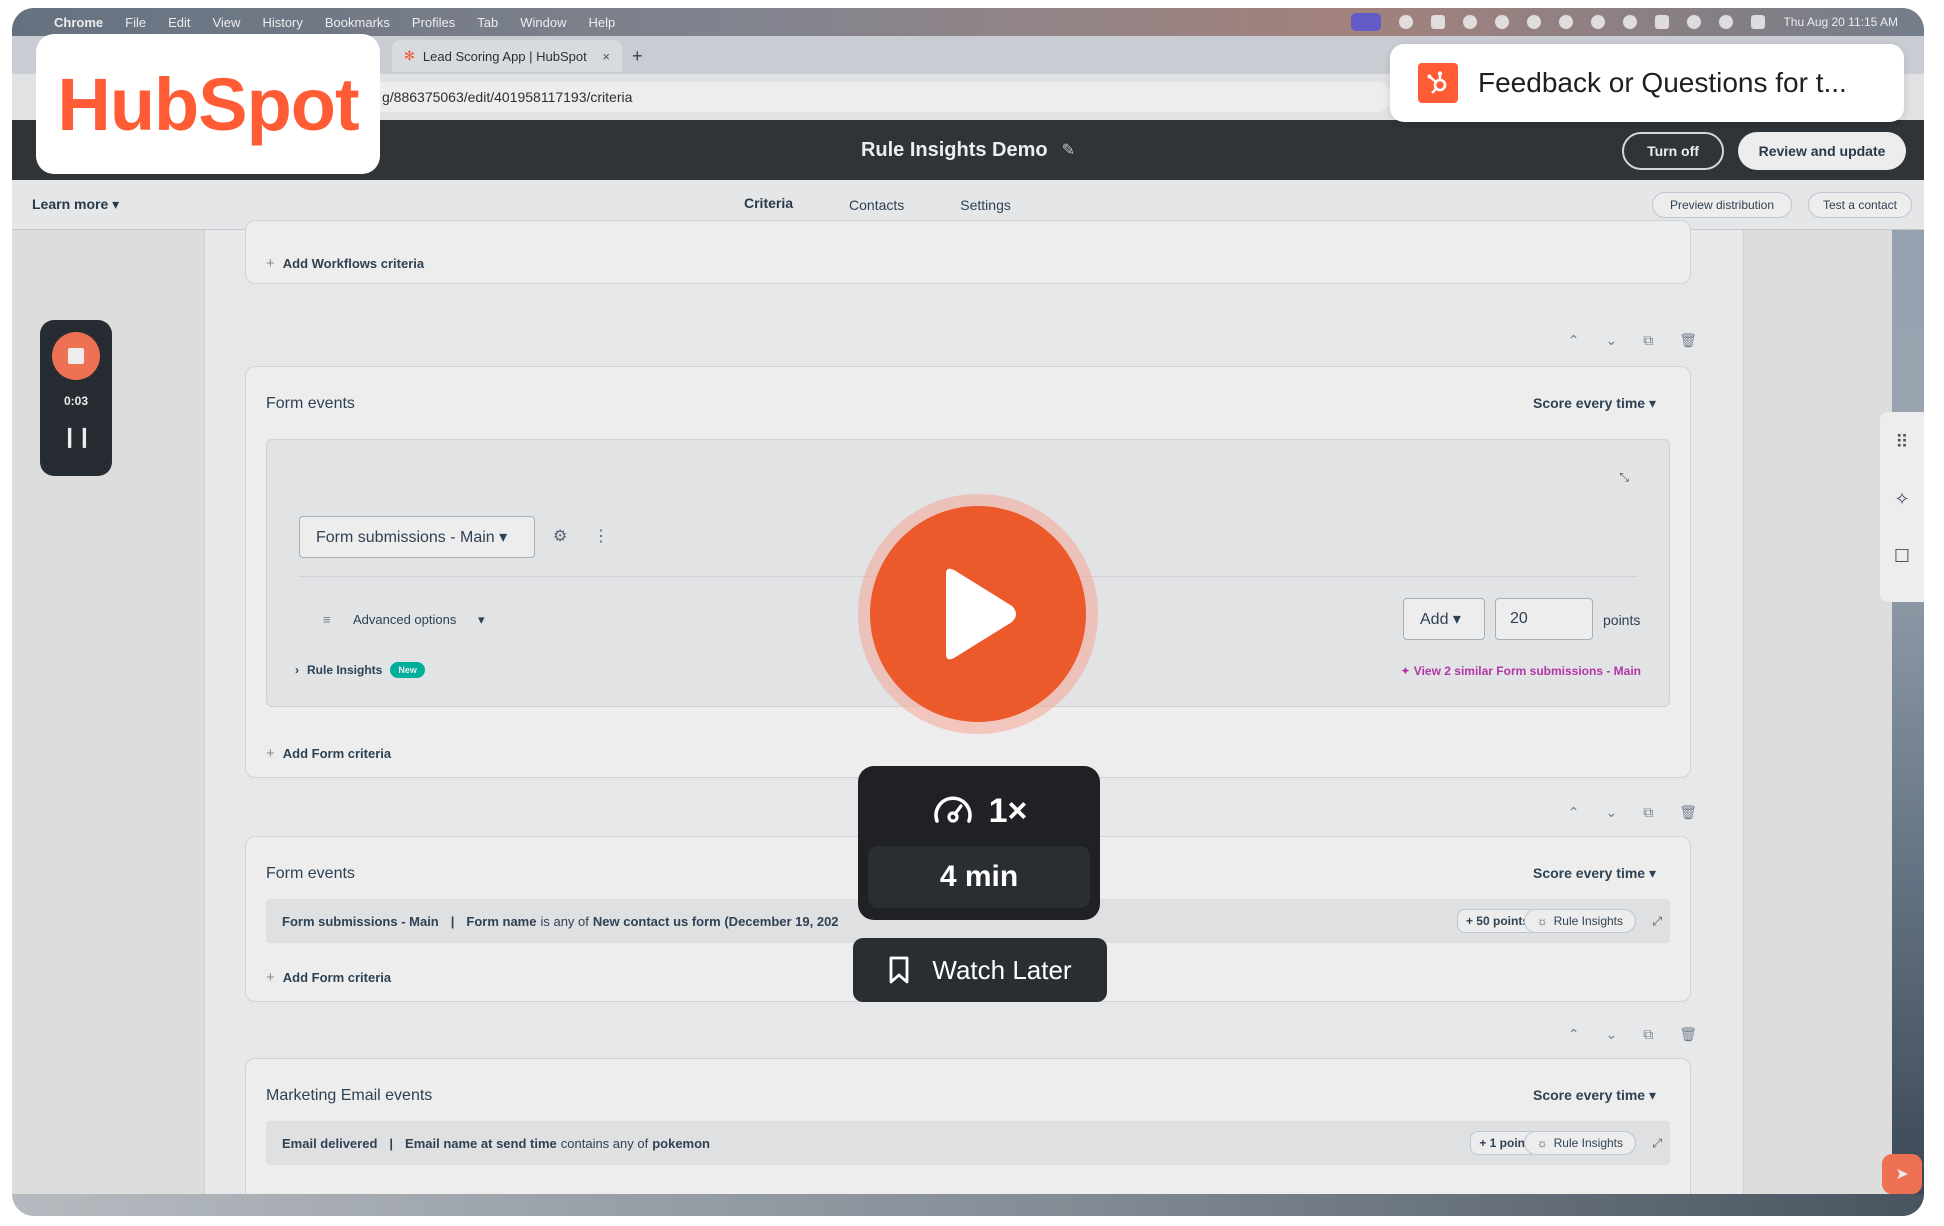 Image resolution: width=1944 pixels, height=1226 pixels. I want to click on send-icon: ➤, so click(1902, 1174).